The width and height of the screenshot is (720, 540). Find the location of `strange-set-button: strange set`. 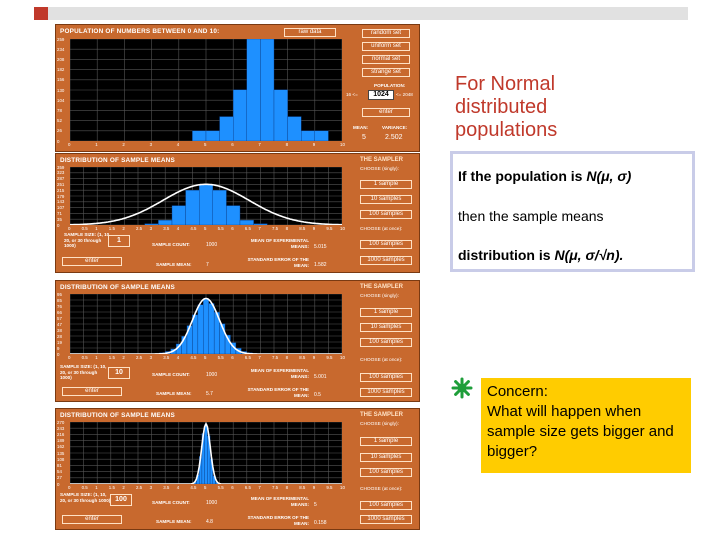

strange-set-button: strange set is located at coordinates (386, 72).